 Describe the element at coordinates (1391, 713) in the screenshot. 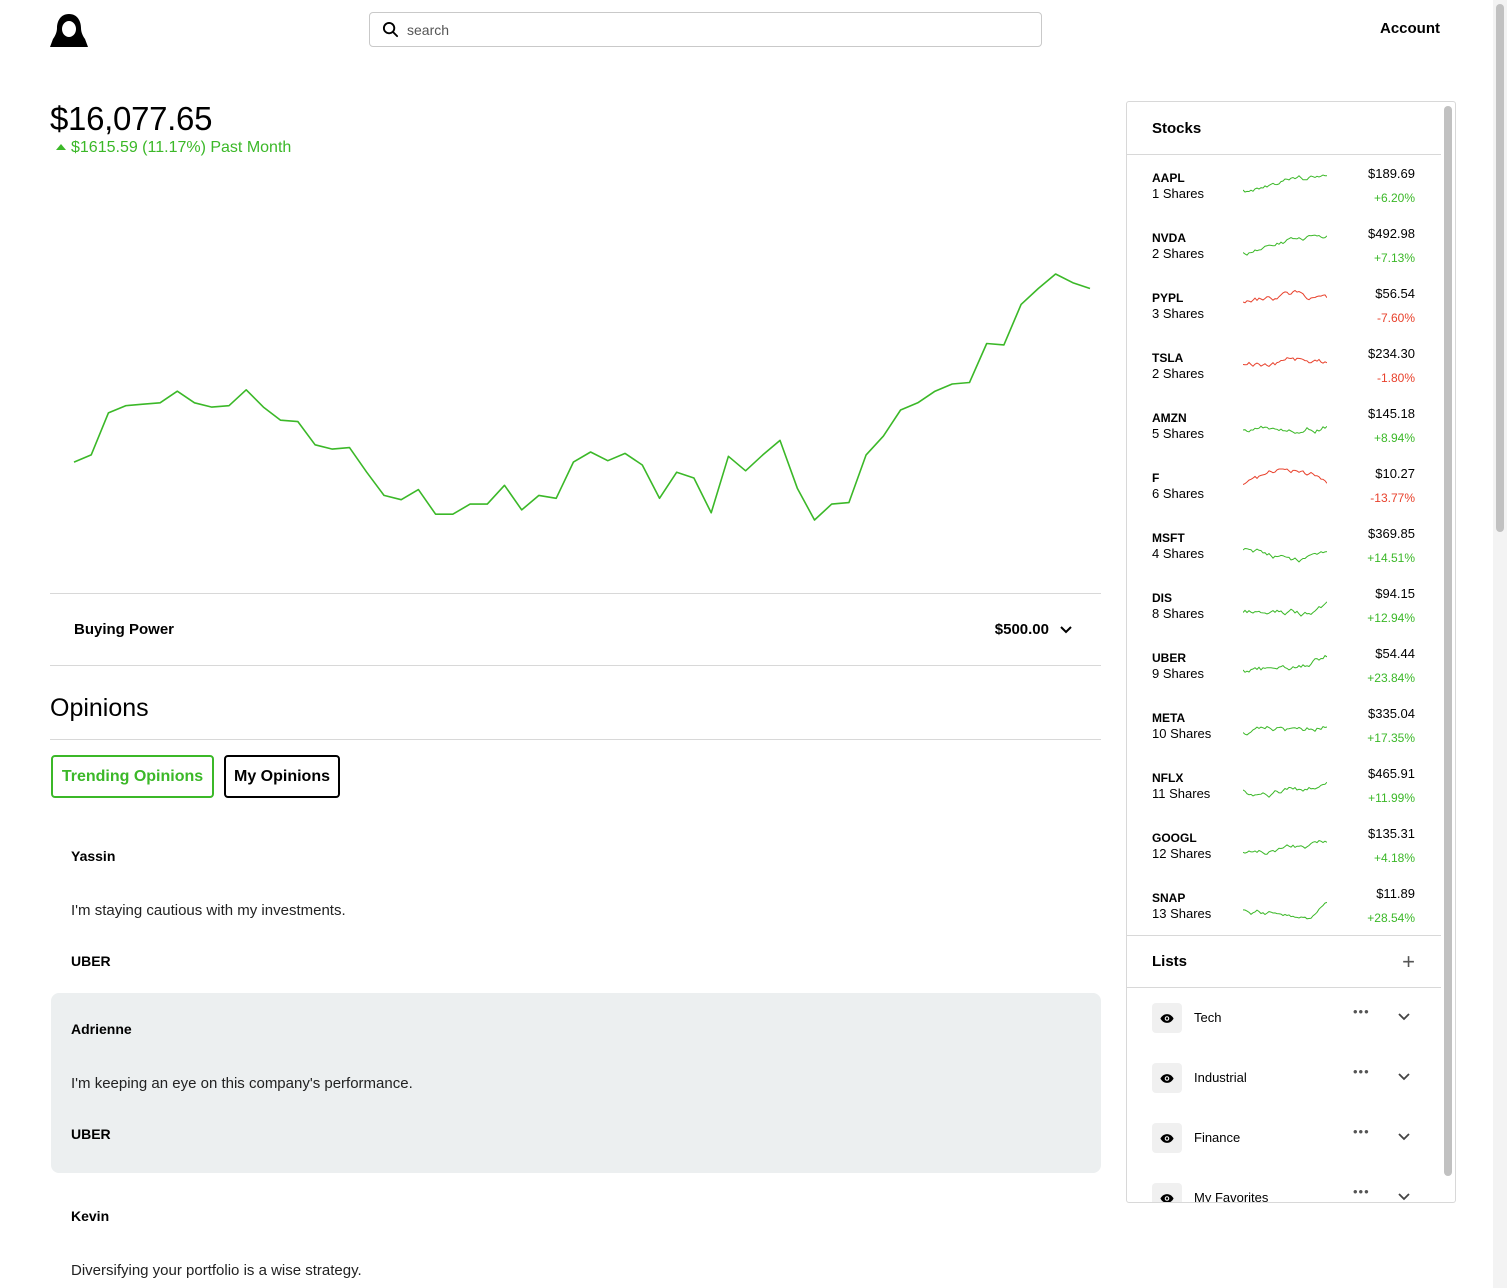

I see `stock-price: $335.04` at that location.